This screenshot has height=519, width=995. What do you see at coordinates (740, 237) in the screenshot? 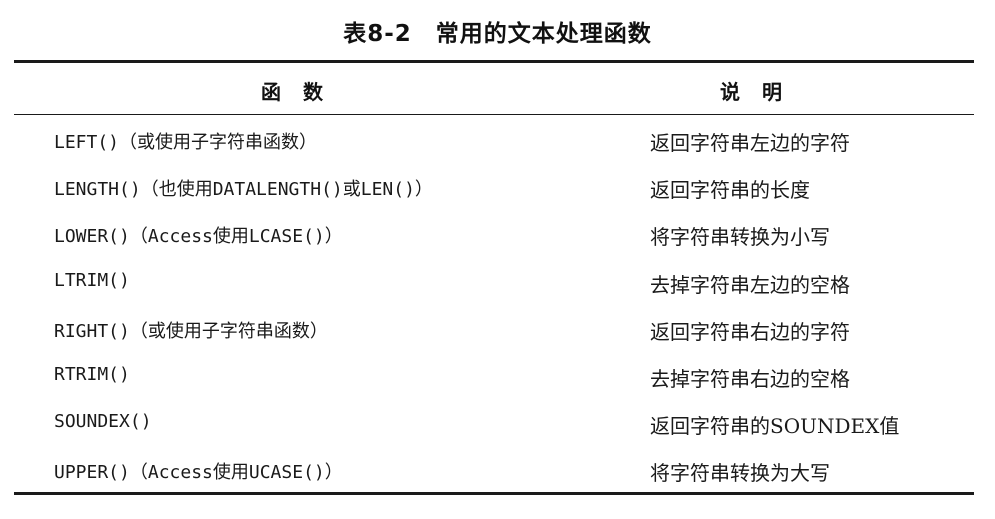
I see `description-cell: 将字符串转换为小写` at bounding box center [740, 237].